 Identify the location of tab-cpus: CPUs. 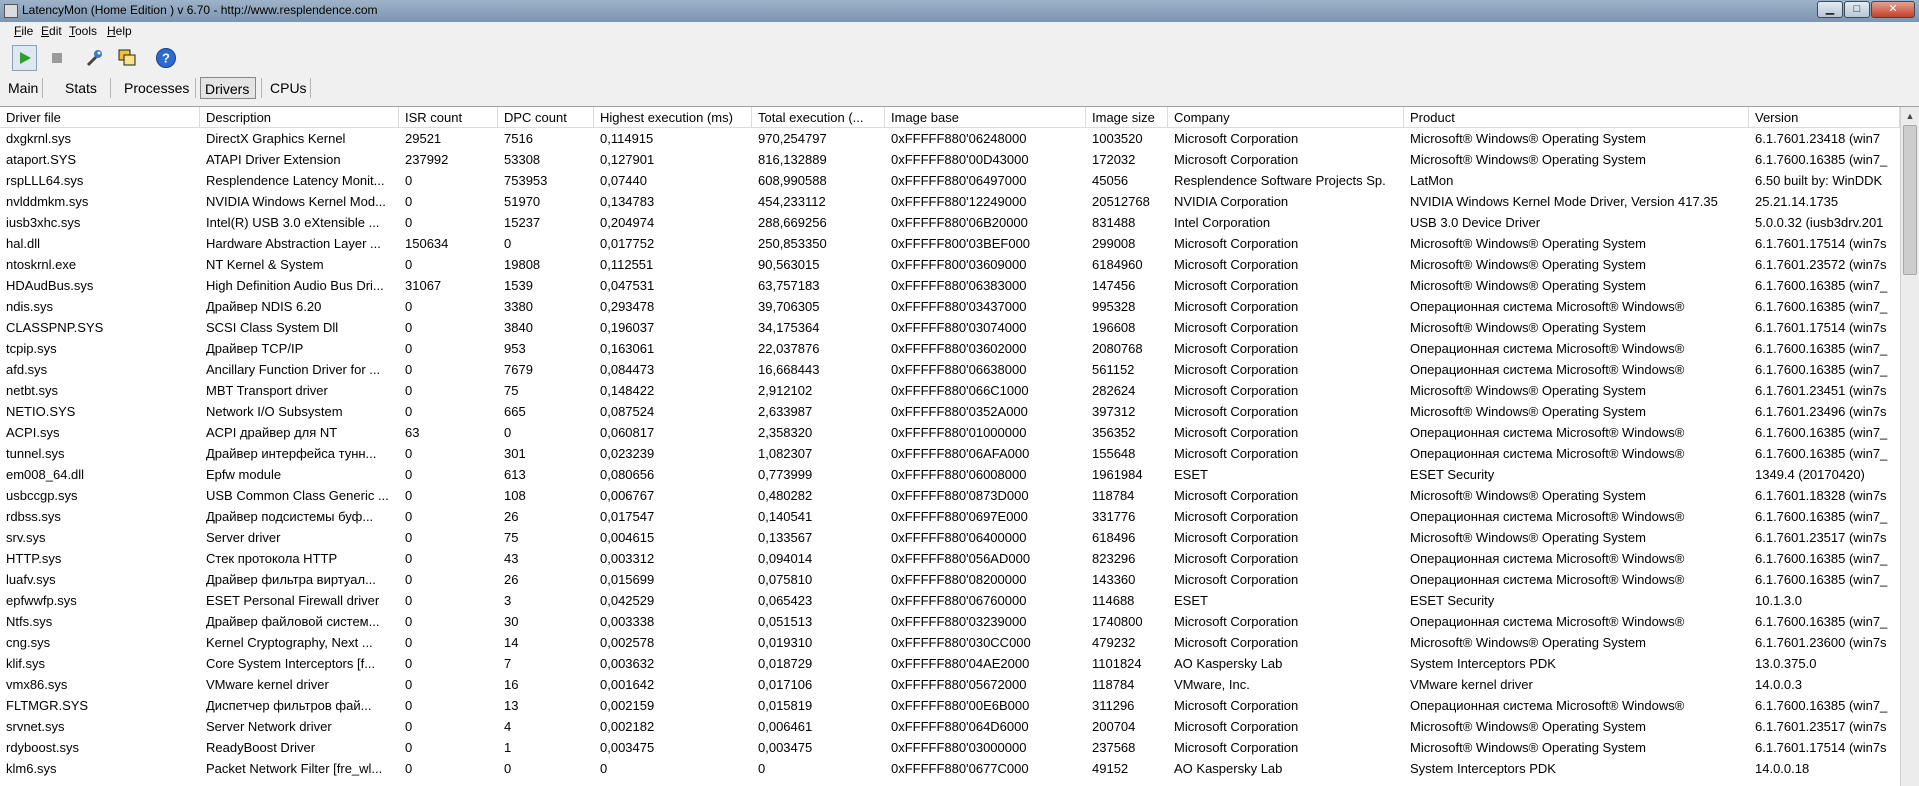
(288, 88).